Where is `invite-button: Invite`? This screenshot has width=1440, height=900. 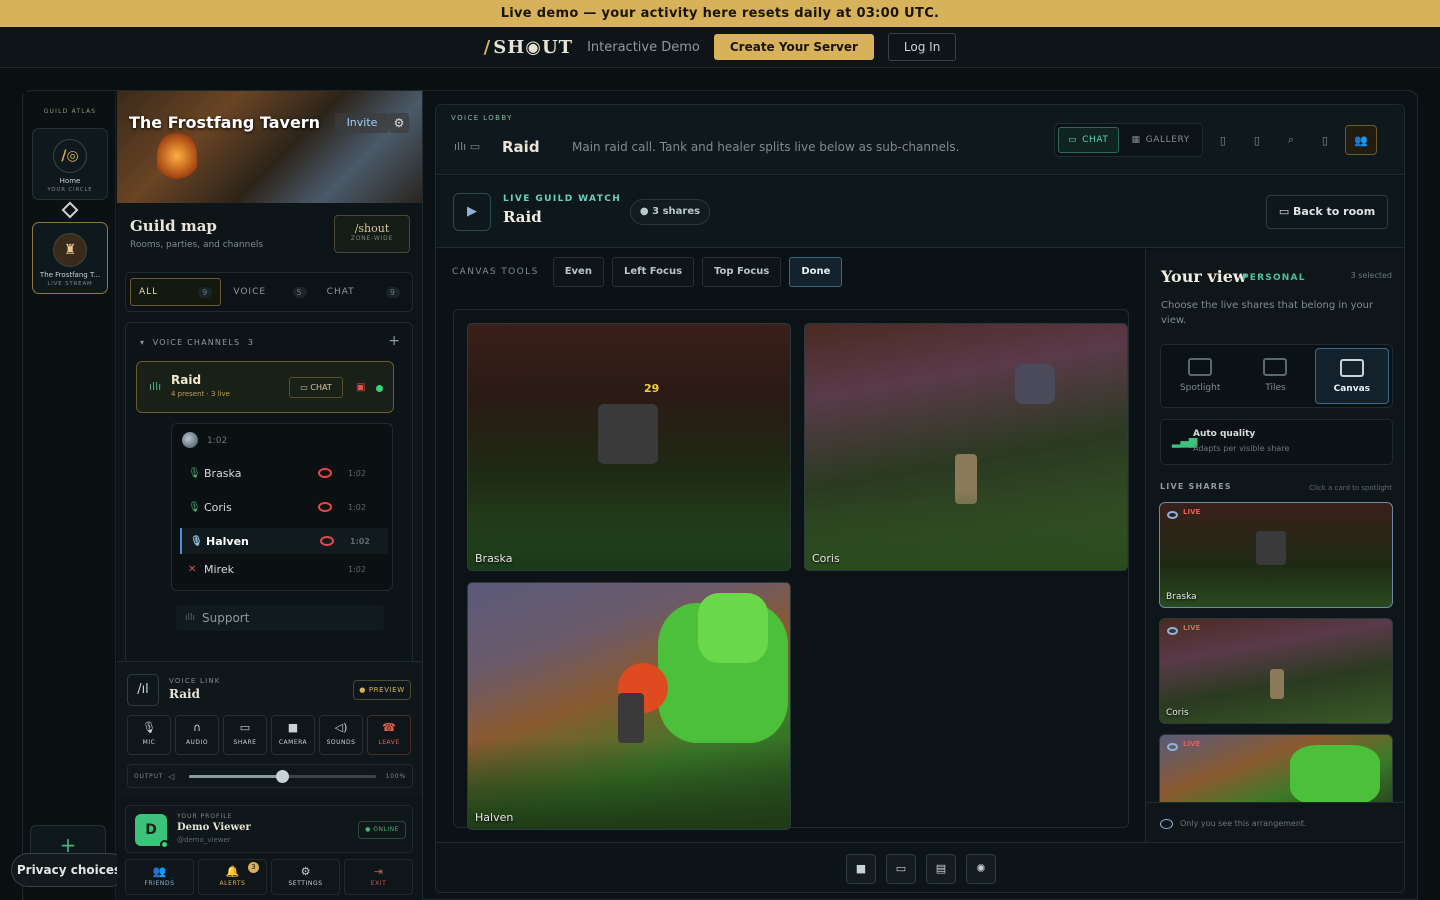
invite-button: Invite is located at coordinates (362, 123).